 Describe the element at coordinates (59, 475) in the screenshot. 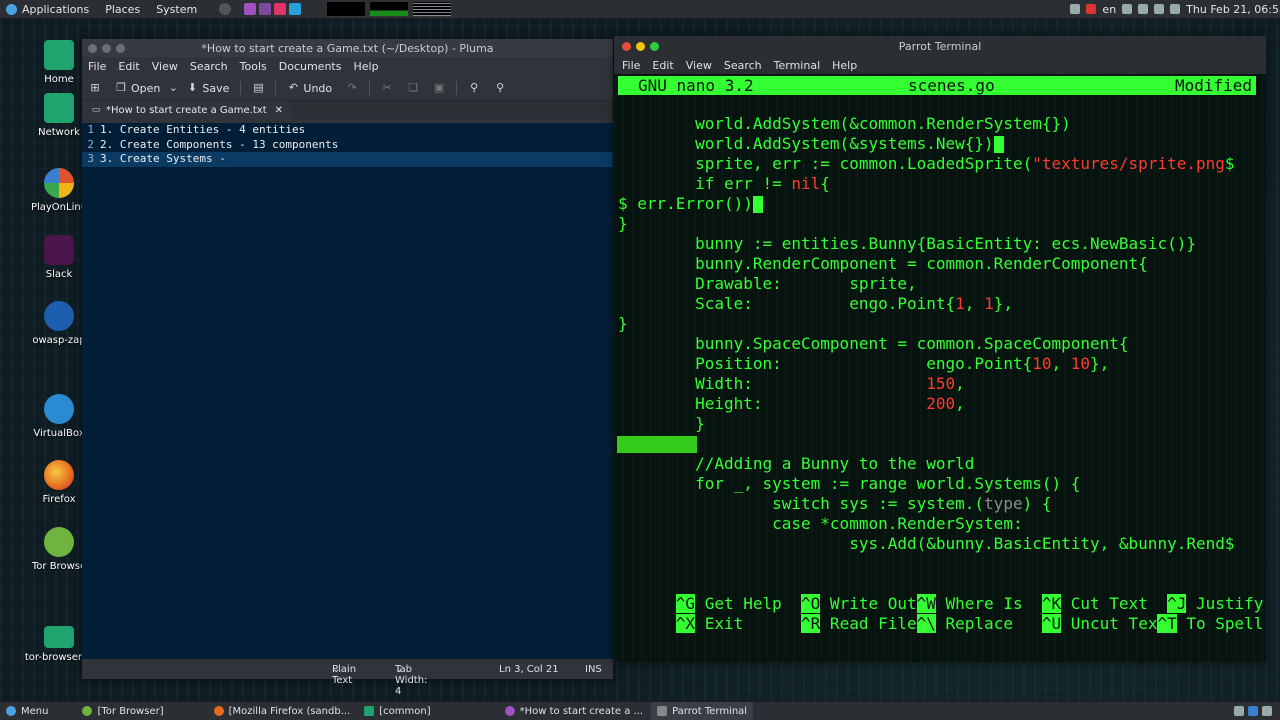

I see `firefox-icon` at that location.